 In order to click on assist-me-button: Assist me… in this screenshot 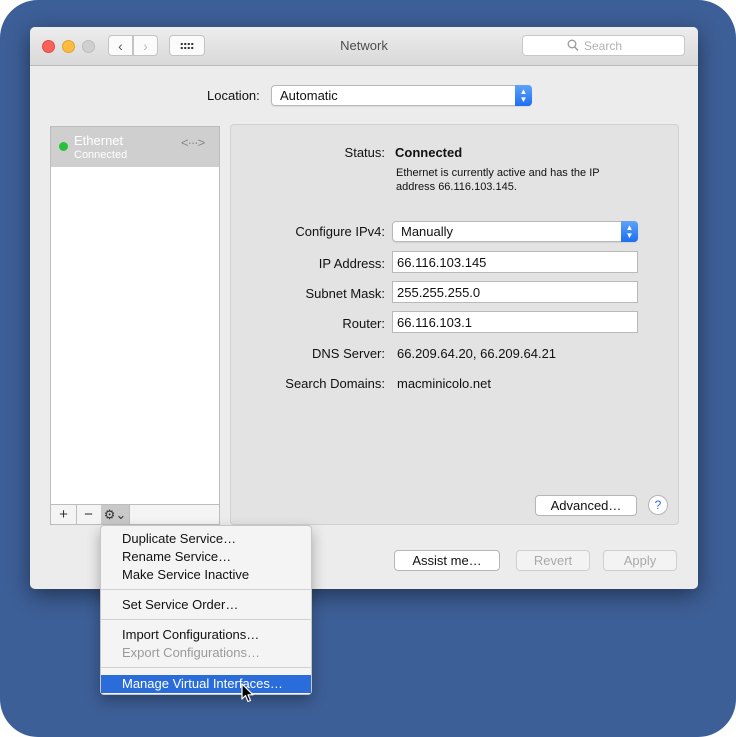, I will do `click(447, 560)`.